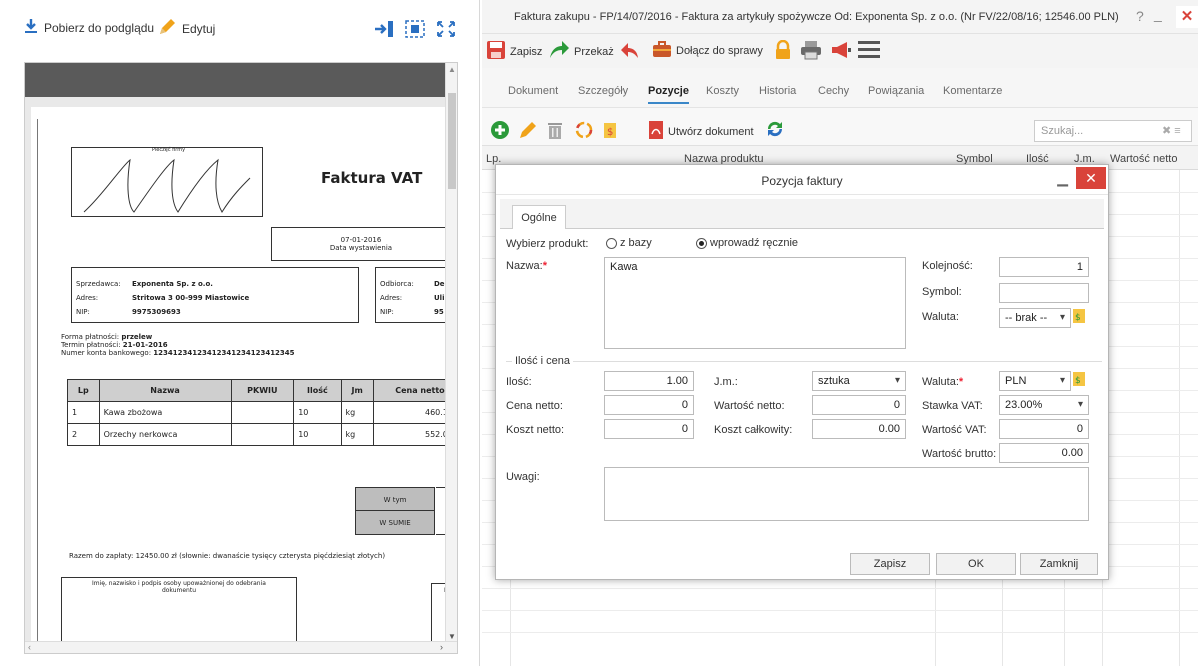 The height and width of the screenshot is (666, 1198). Describe the element at coordinates (1044, 453) in the screenshot. I see `gross-value-input: 0.00` at that location.